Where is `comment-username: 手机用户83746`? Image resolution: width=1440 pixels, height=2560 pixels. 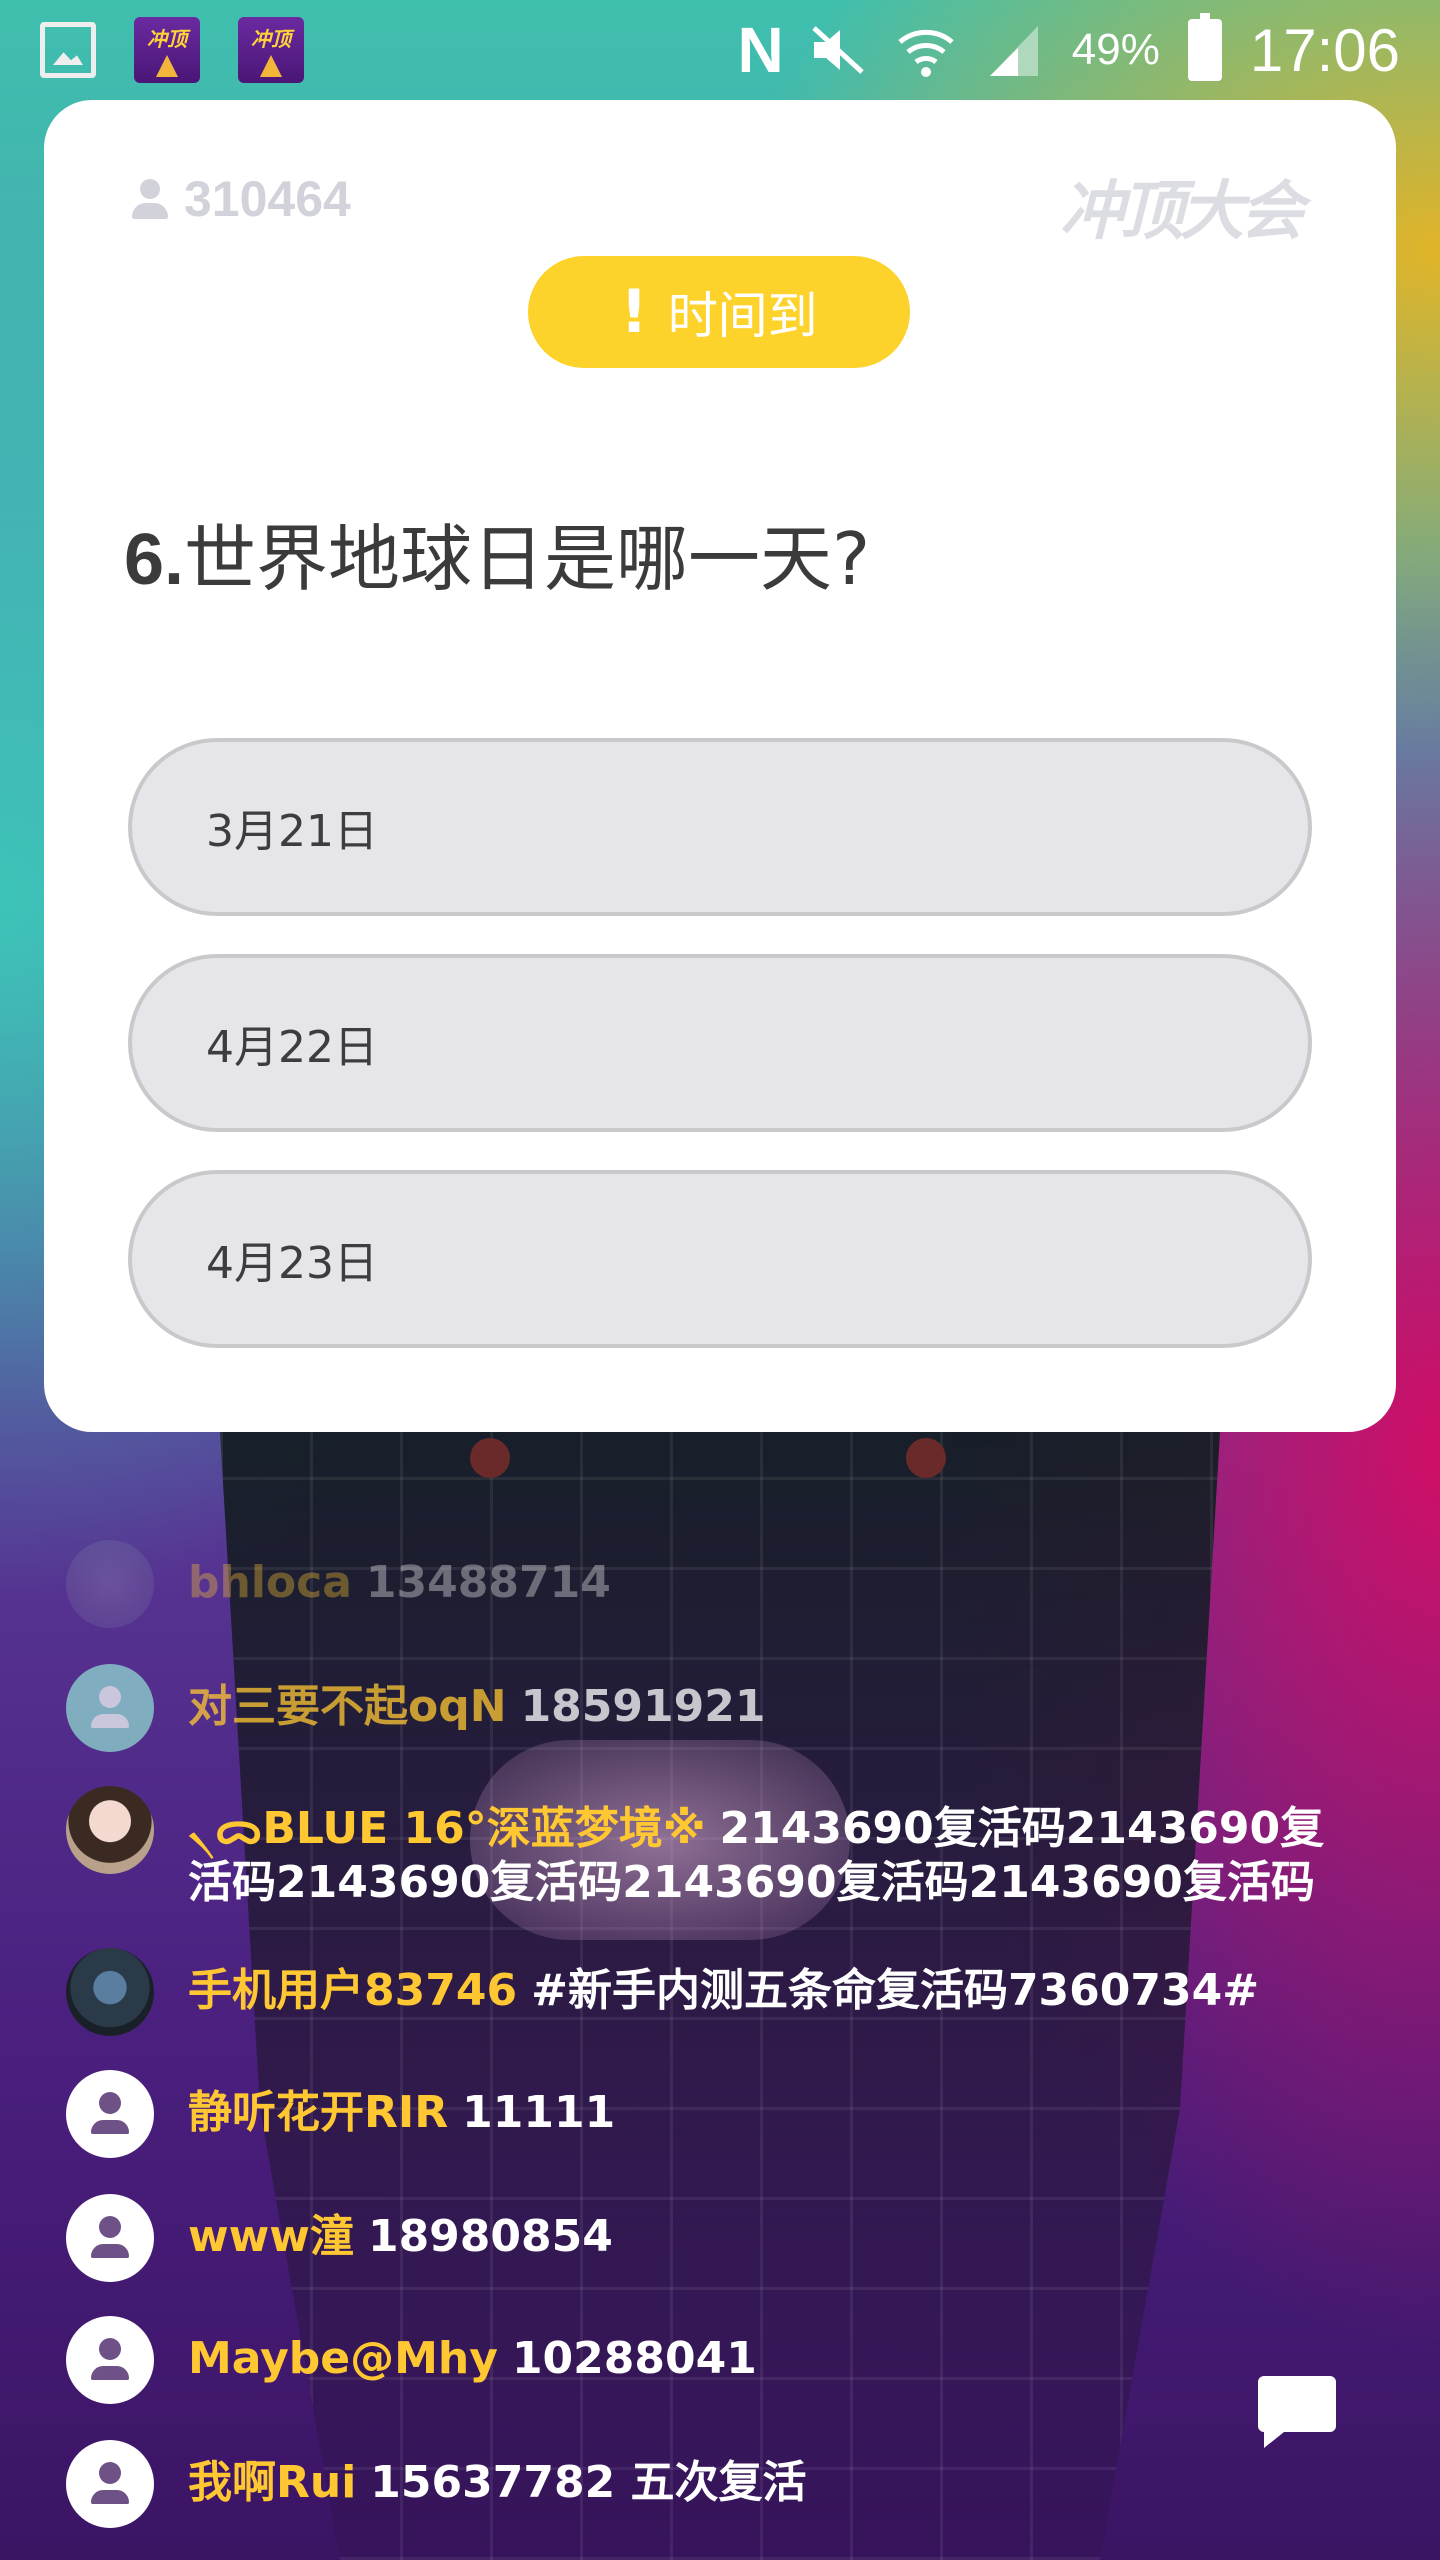
comment-username: 手机用户83746 is located at coordinates (353, 1990).